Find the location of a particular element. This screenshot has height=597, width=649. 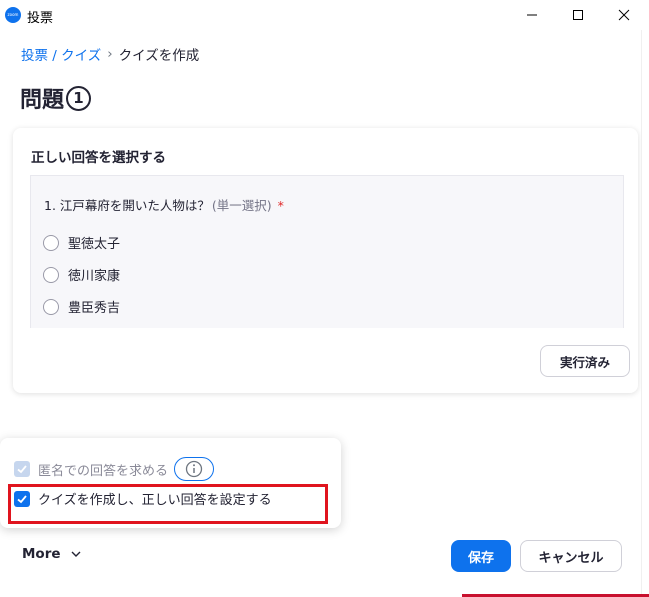

answer-option: 徳川家康 is located at coordinates (81, 274).